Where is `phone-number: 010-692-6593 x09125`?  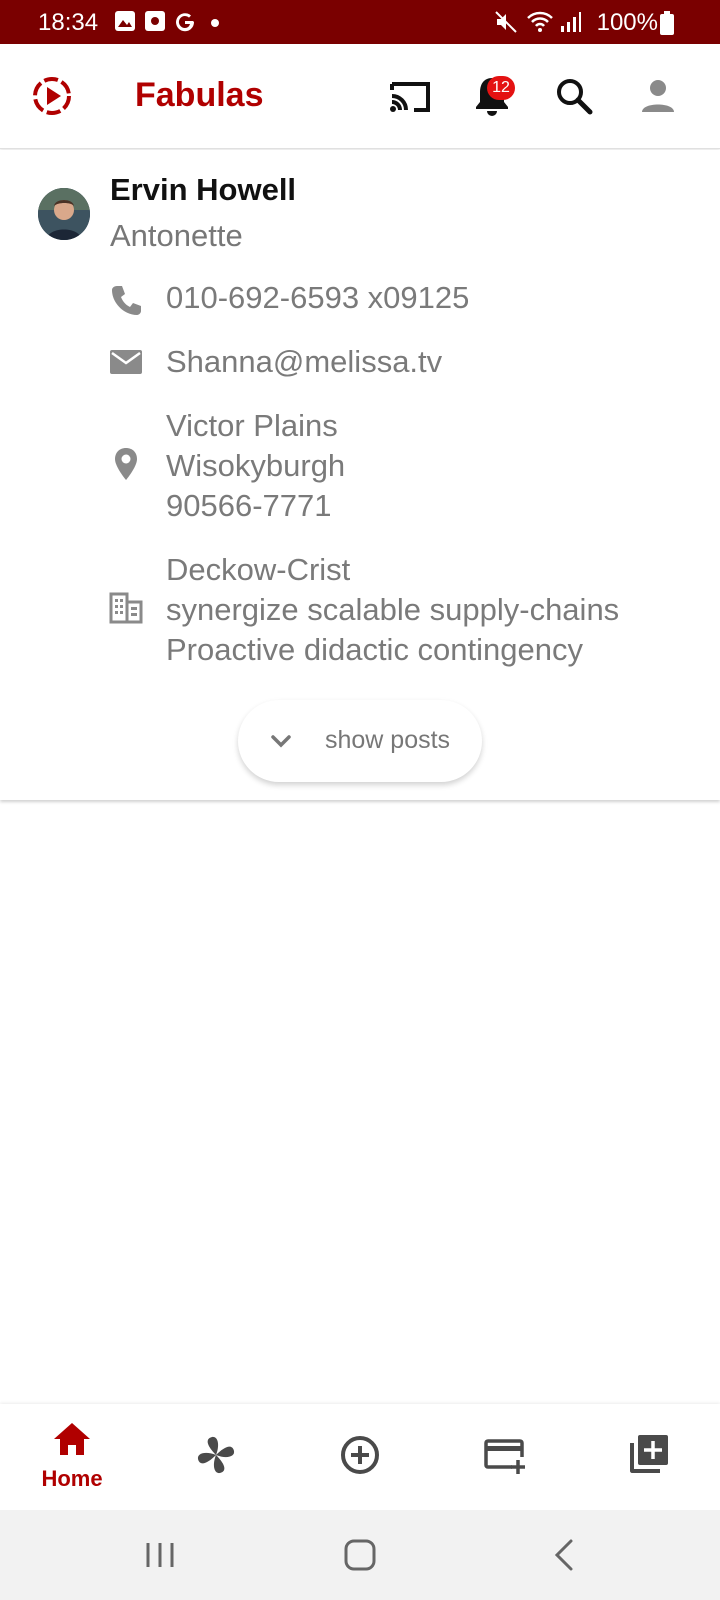 phone-number: 010-692-6593 x09125 is located at coordinates (317, 298).